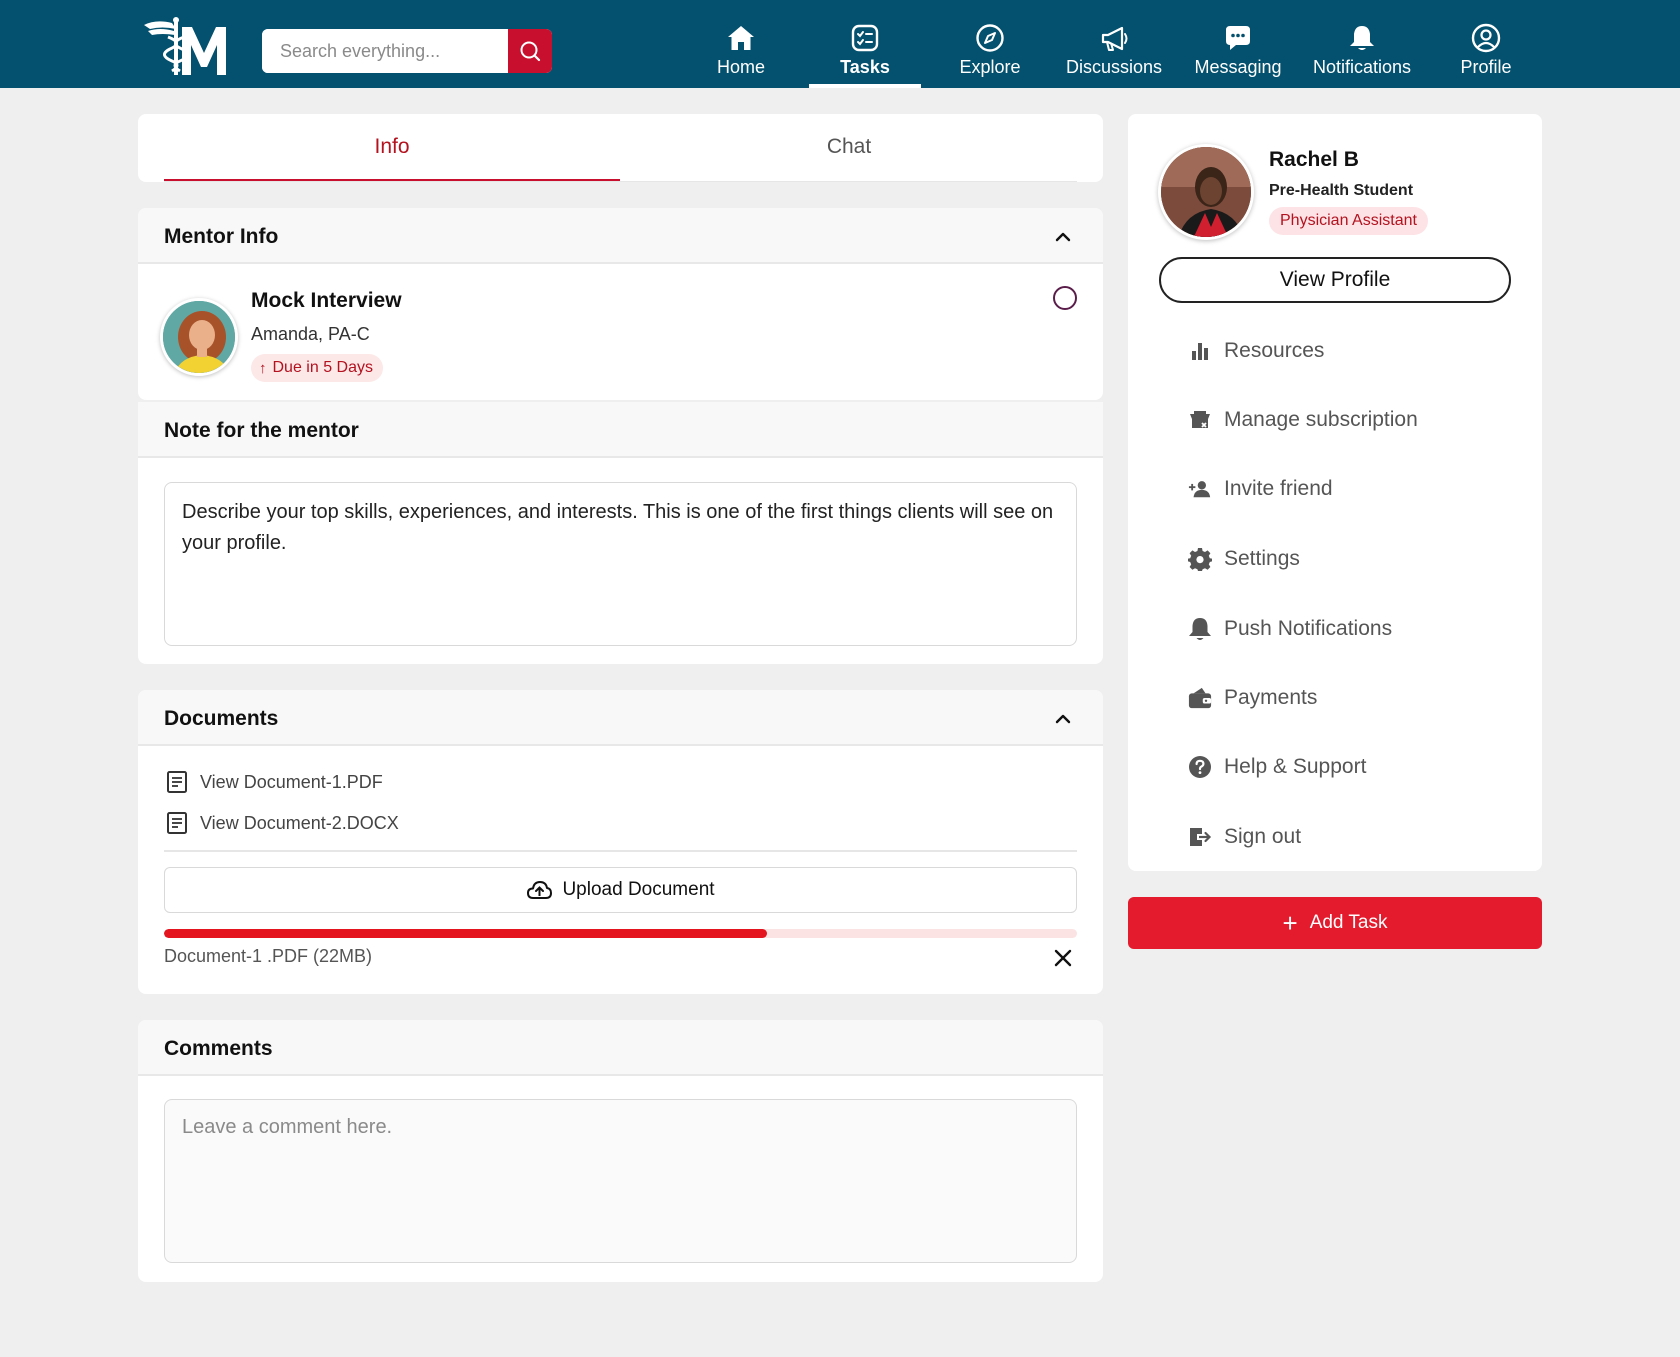 This screenshot has height=1357, width=1680. I want to click on mentor-name: Amanda, PA-C, so click(310, 334).